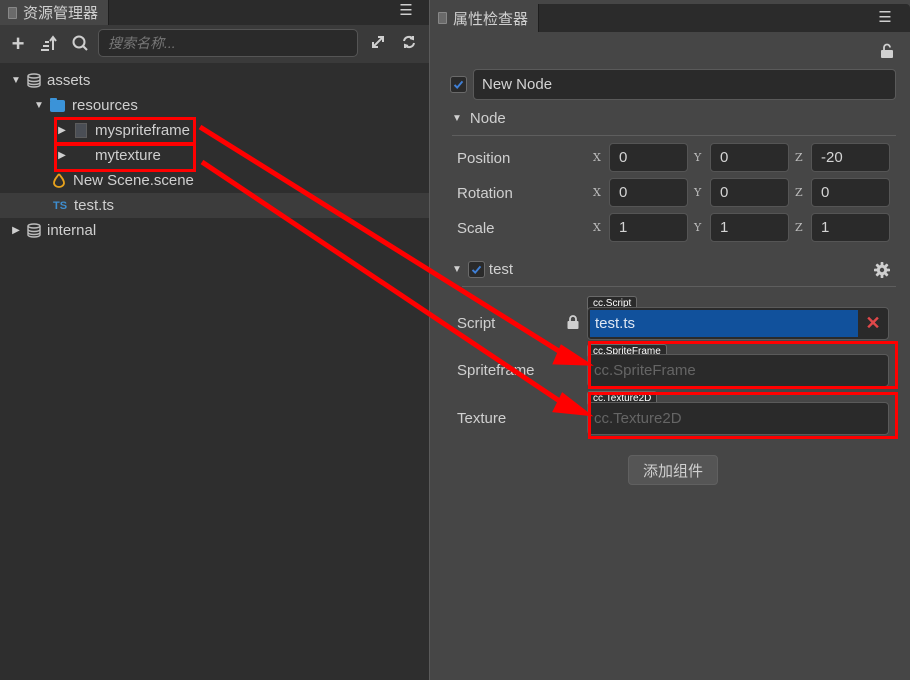 The width and height of the screenshot is (910, 680). I want to click on tree-item-mytexture: ▶ mytexture, so click(214, 155).